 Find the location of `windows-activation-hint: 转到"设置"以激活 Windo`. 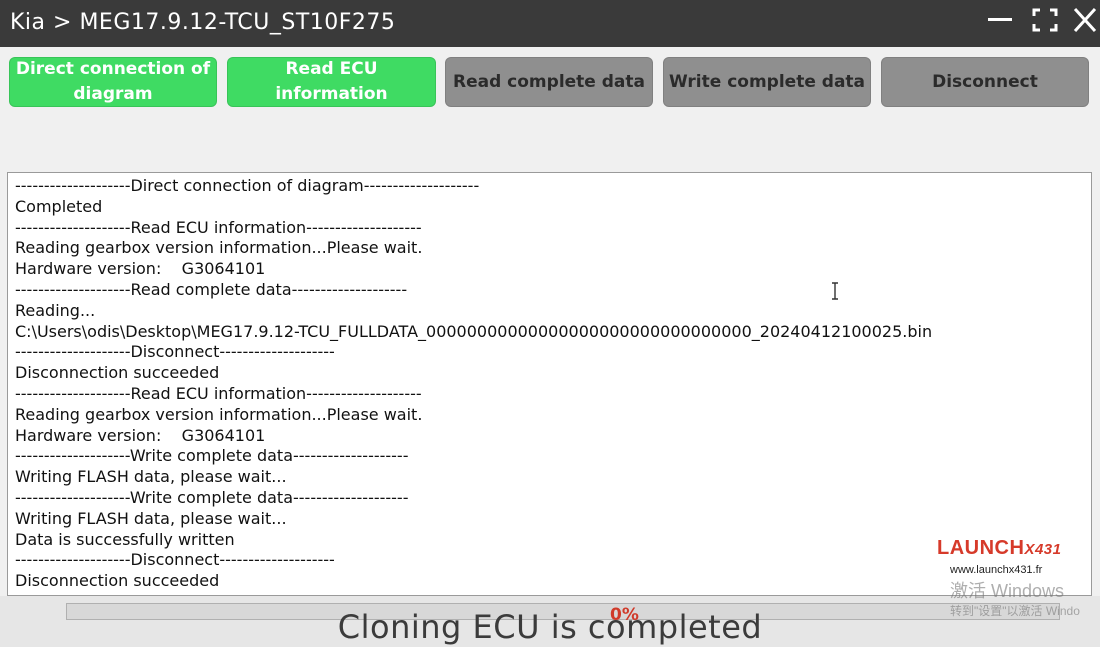

windows-activation-hint: 转到"设置"以激活 Windo is located at coordinates (1015, 611).